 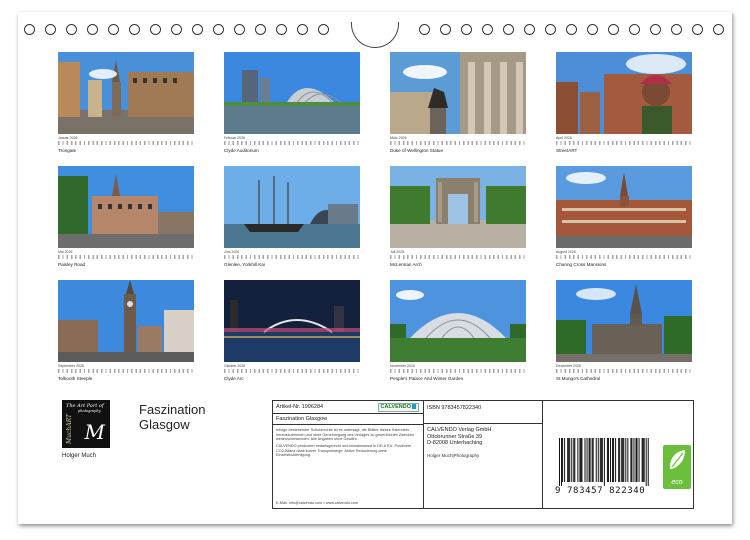 What do you see at coordinates (232, 252) in the screenshot?
I see `month-label: Juni 2026` at bounding box center [232, 252].